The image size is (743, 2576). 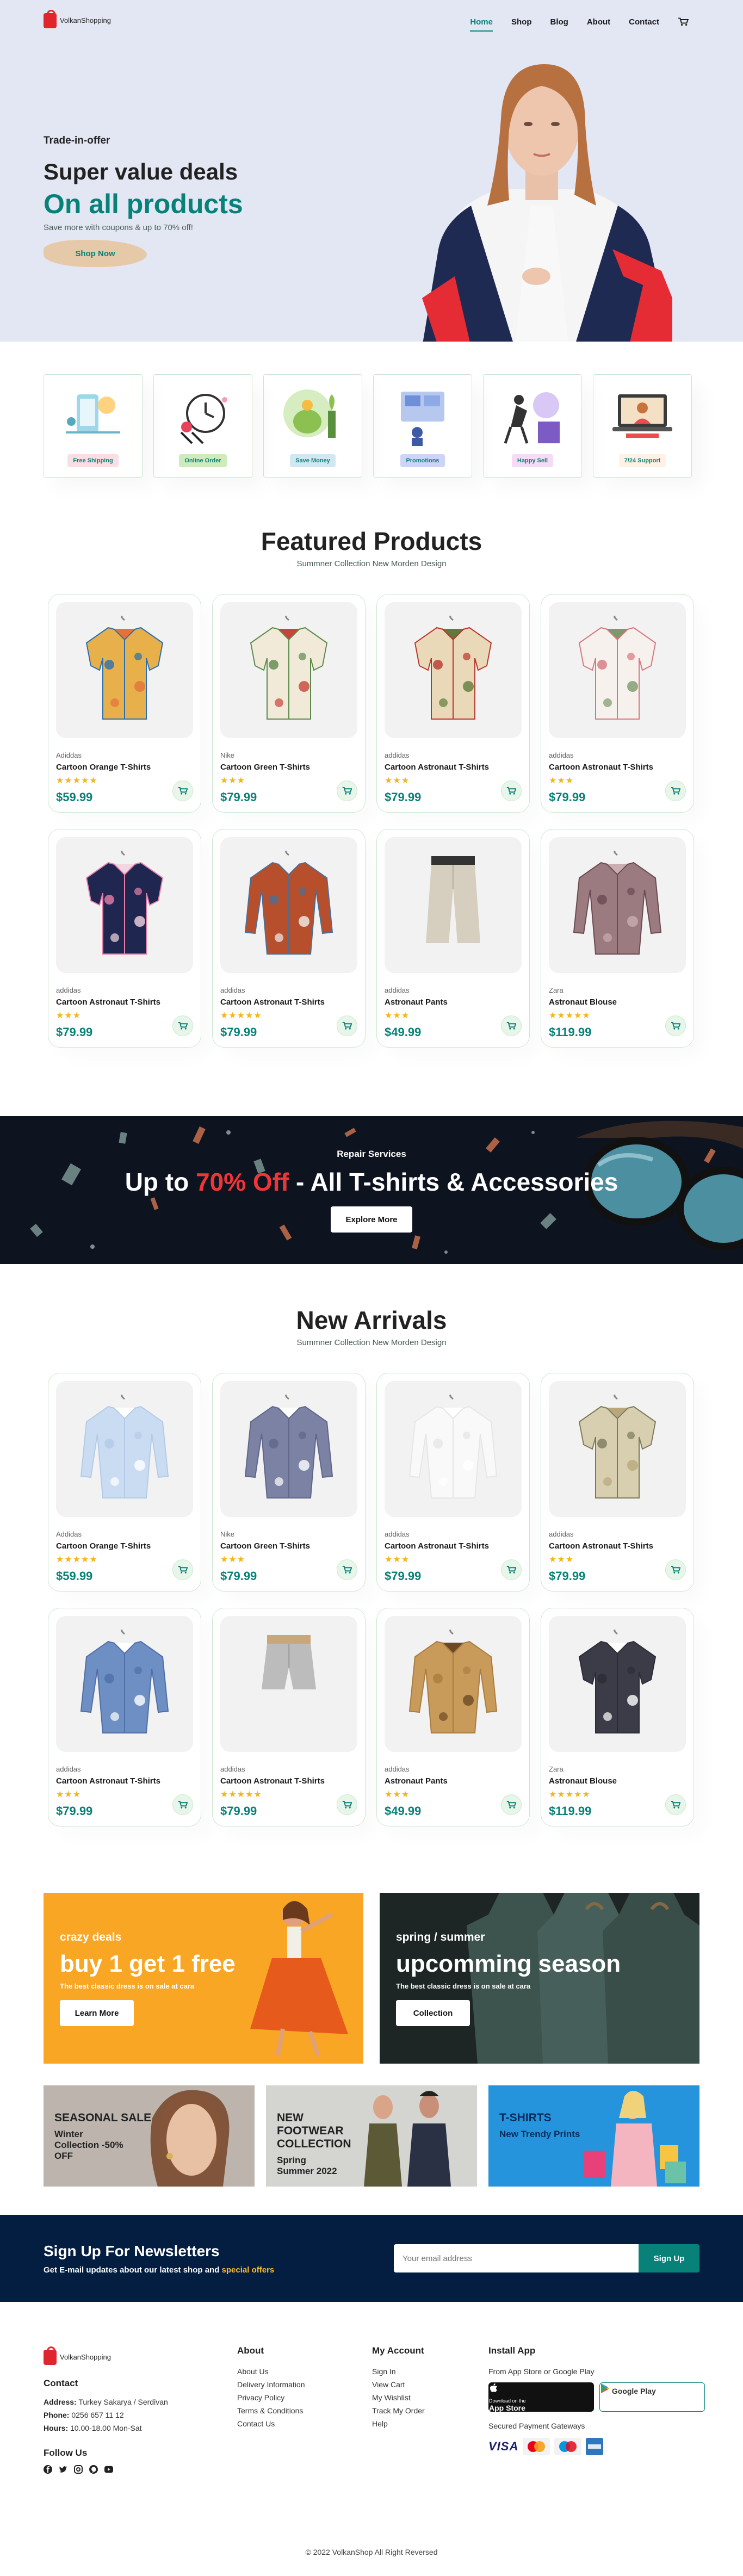 I want to click on contact-address: Address: Turkey Sakarya / Serdivan, so click(x=106, y=2401).